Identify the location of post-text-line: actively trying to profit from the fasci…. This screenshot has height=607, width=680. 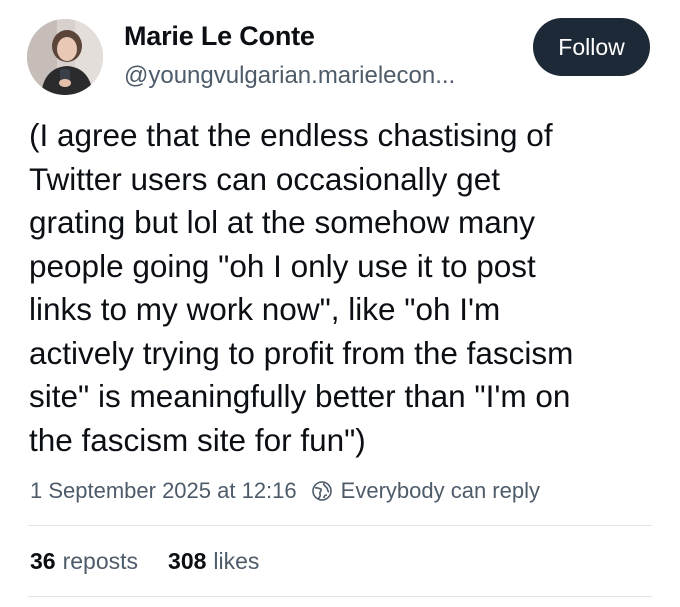
(301, 352).